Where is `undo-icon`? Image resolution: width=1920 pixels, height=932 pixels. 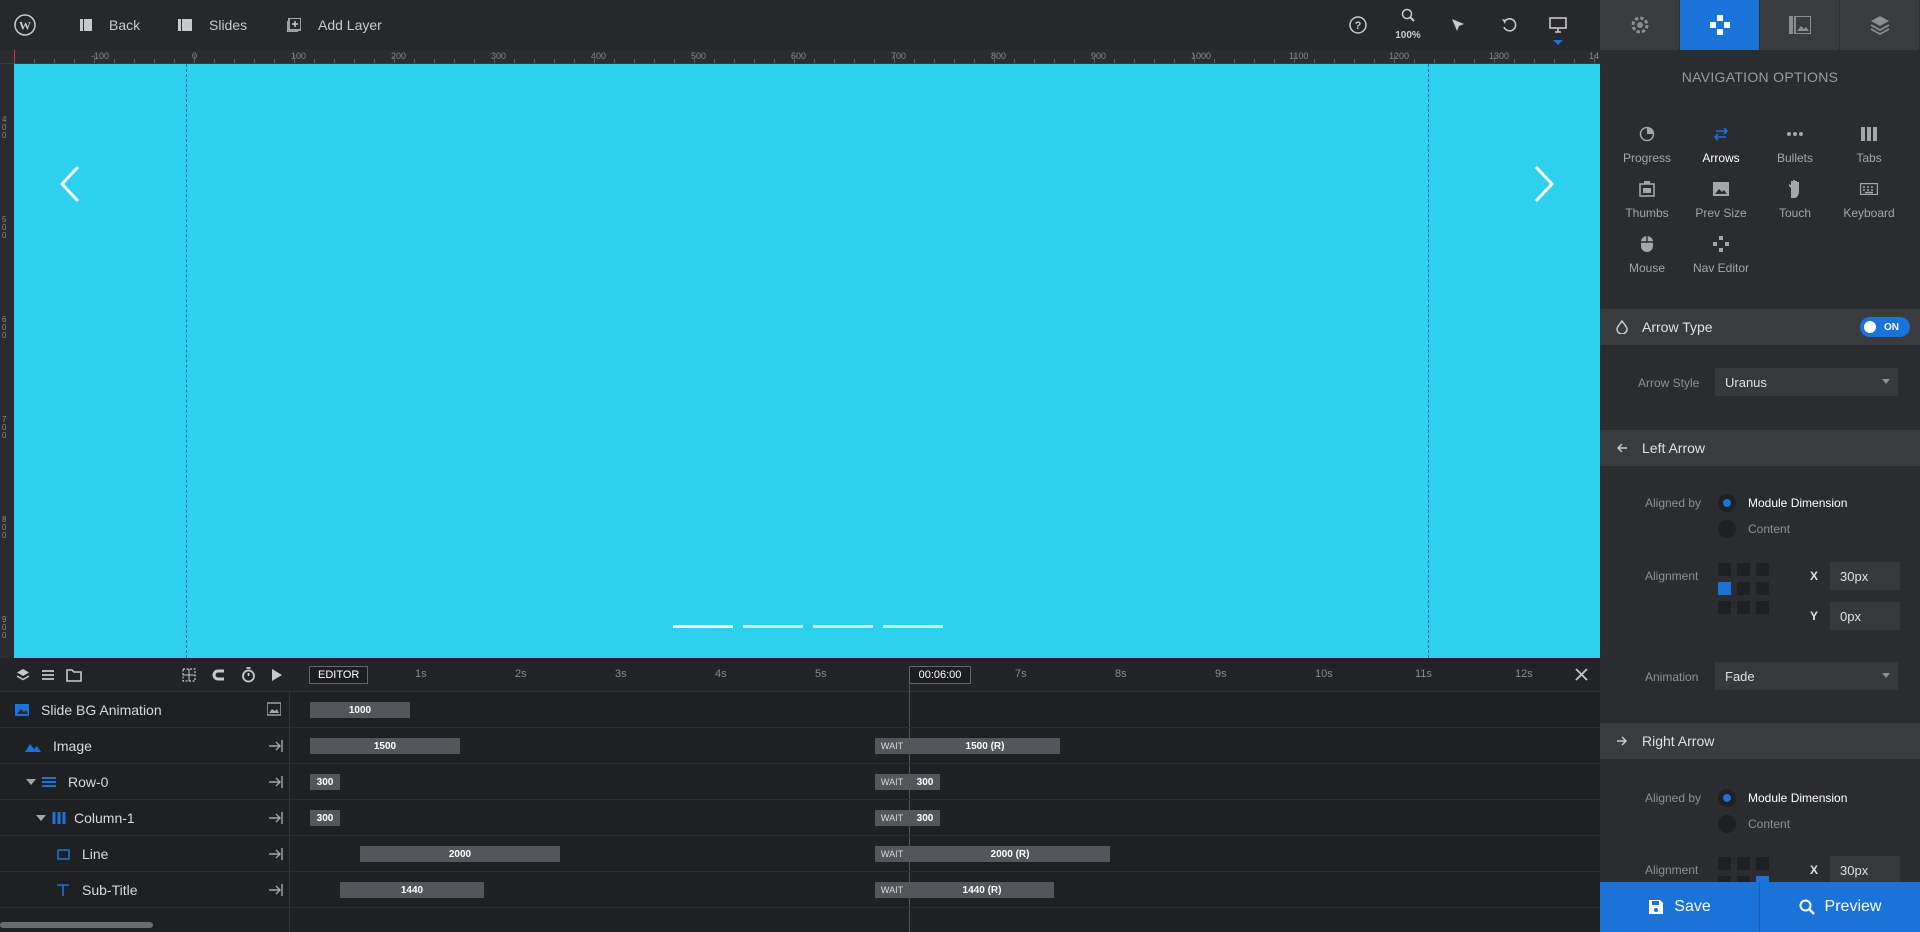
undo-icon is located at coordinates (1509, 25).